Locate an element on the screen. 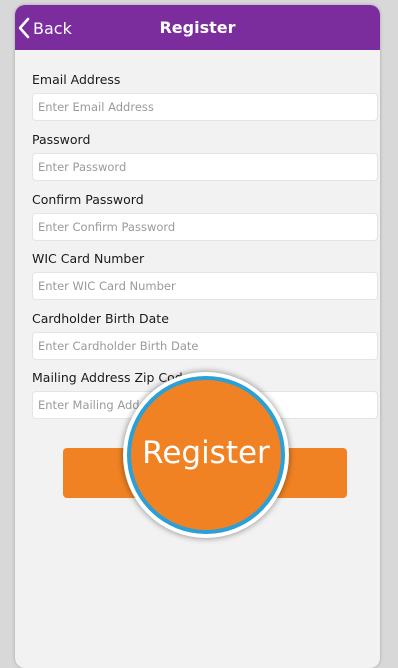 Image resolution: width=398 pixels, height=668 pixels. email-field is located at coordinates (205, 107).